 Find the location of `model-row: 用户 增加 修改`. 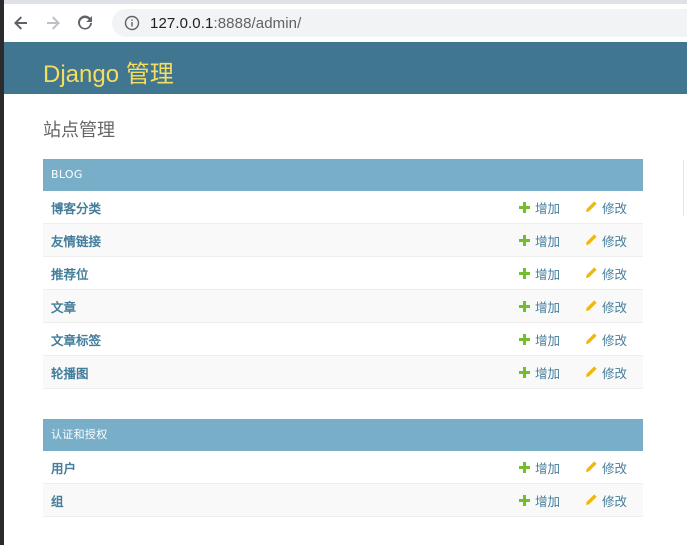

model-row: 用户 增加 修改 is located at coordinates (343, 467).